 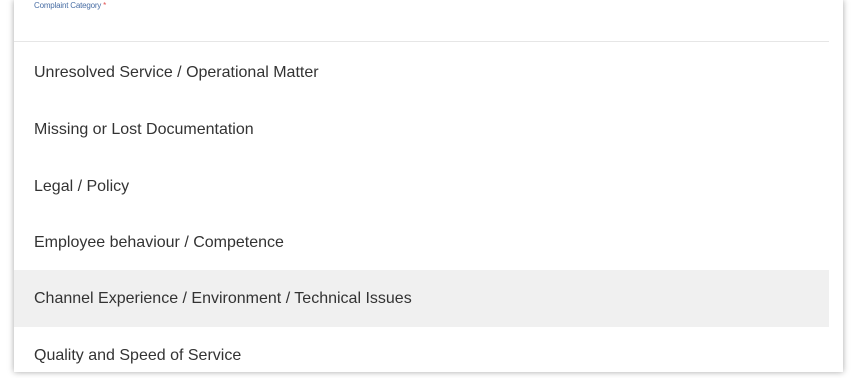 What do you see at coordinates (82, 186) in the screenshot?
I see `option-label: Legal / Policy` at bounding box center [82, 186].